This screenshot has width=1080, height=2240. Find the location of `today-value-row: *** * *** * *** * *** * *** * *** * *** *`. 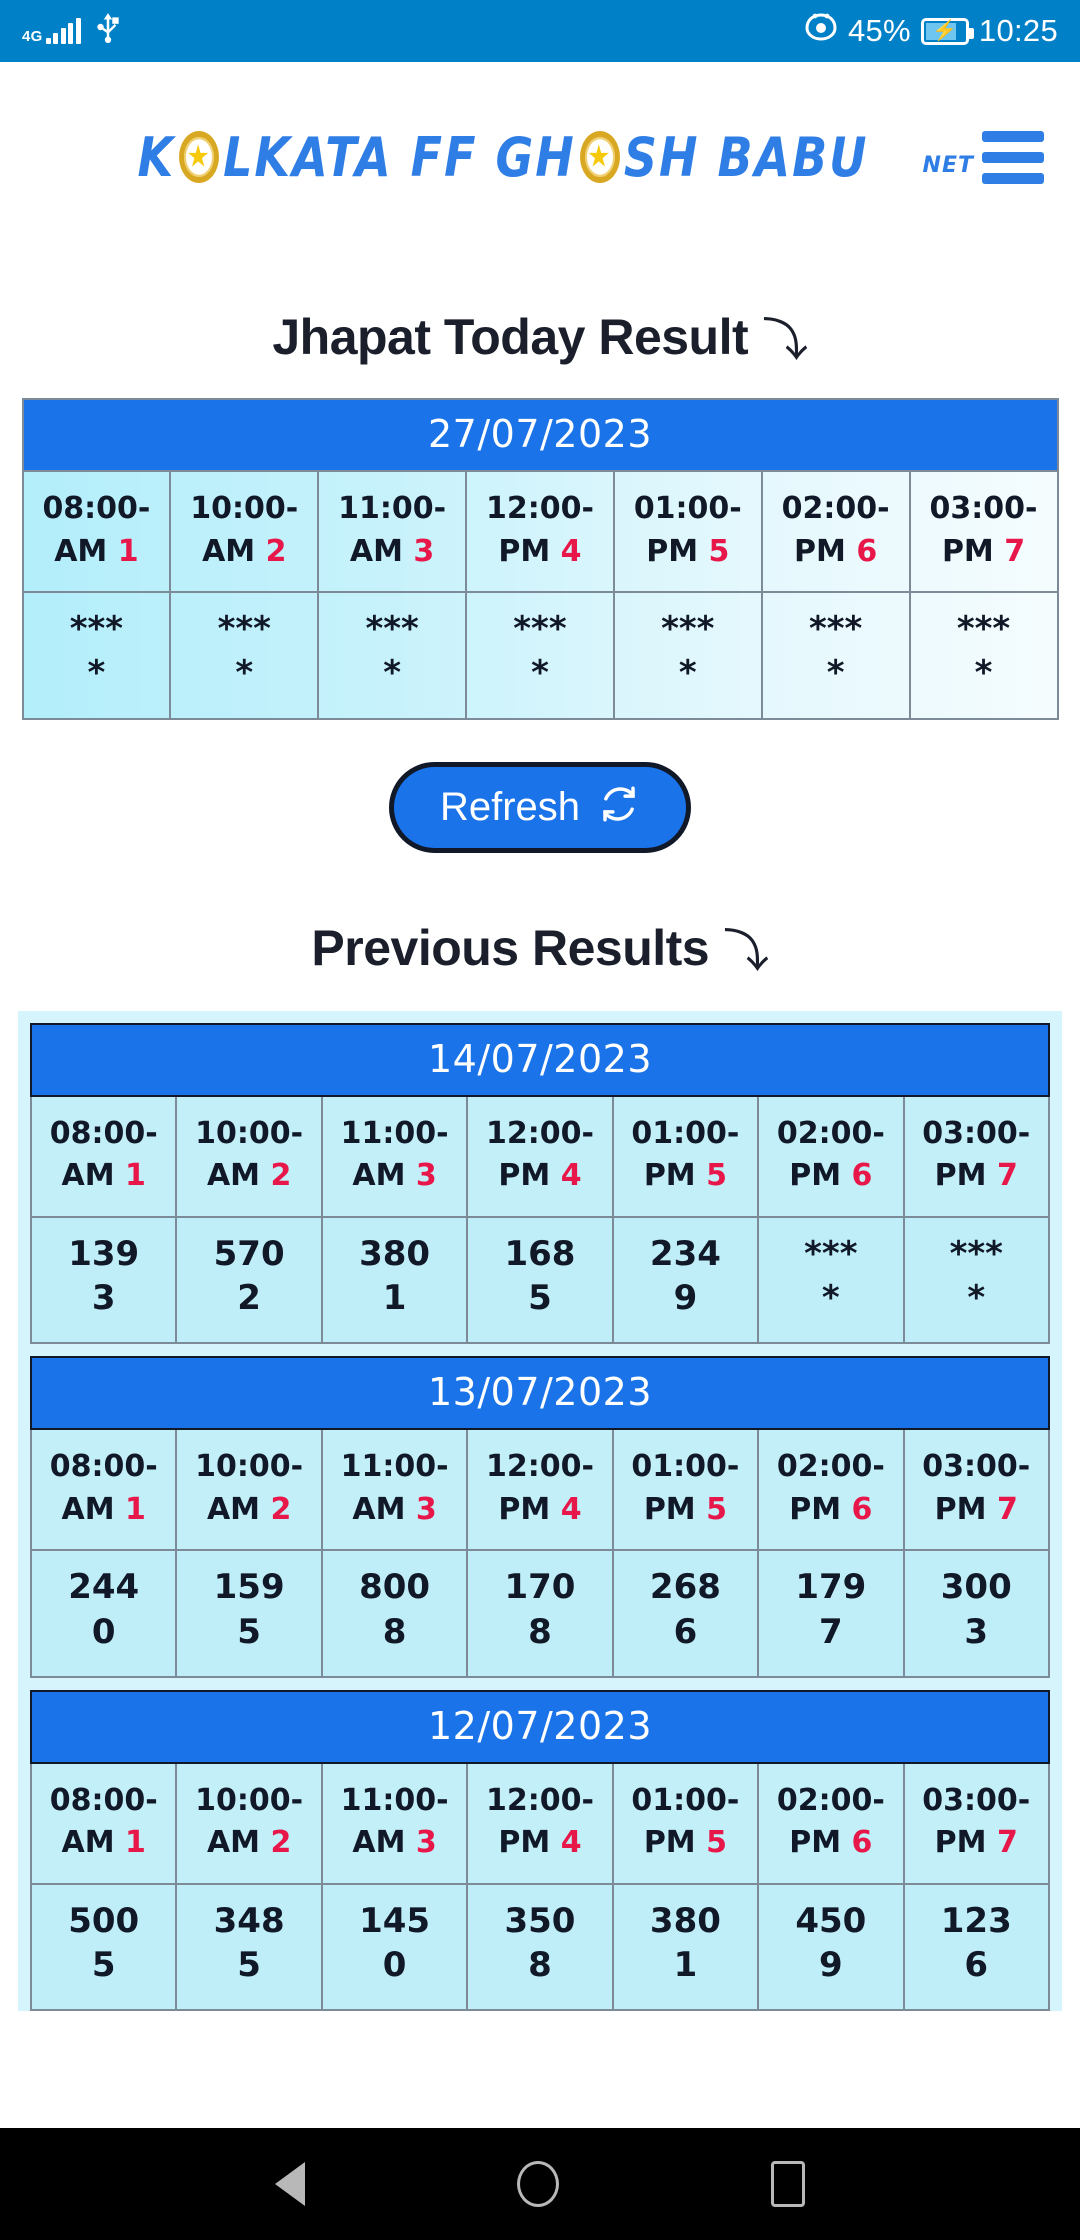

today-value-row: *** * *** * *** * *** * *** * *** * *** * is located at coordinates (540, 655).